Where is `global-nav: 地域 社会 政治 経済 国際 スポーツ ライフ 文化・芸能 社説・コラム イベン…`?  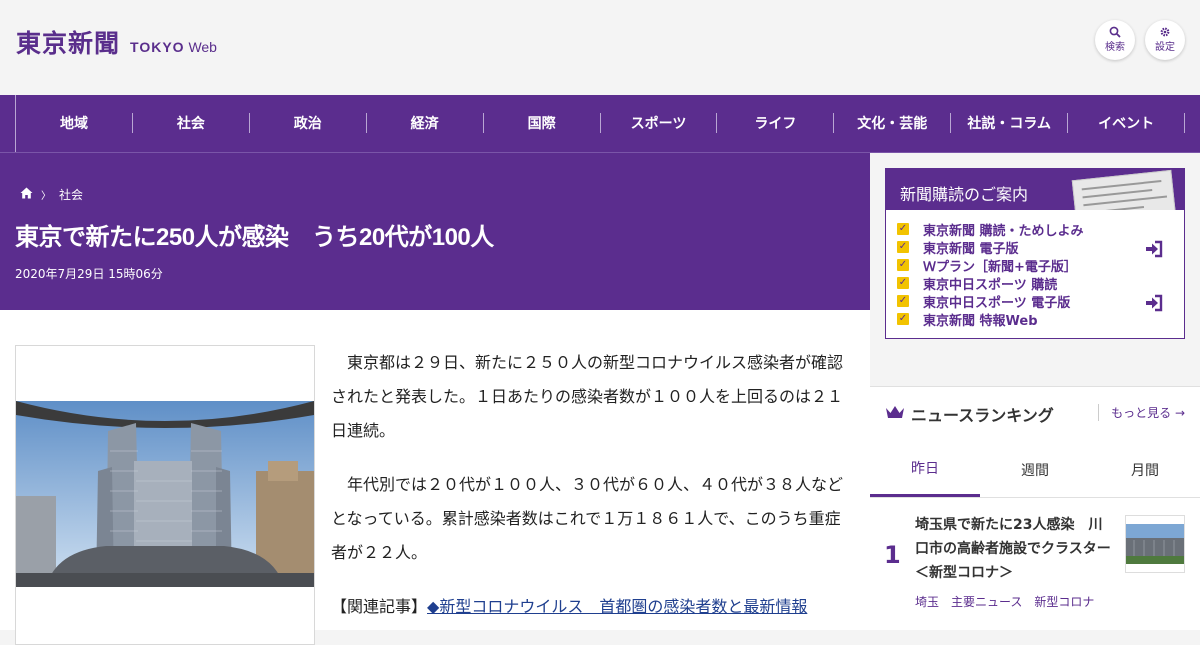
global-nav: 地域 社会 政治 経済 国際 スポーツ ライフ 文化・芸能 社説・コラム イベン… is located at coordinates (600, 124).